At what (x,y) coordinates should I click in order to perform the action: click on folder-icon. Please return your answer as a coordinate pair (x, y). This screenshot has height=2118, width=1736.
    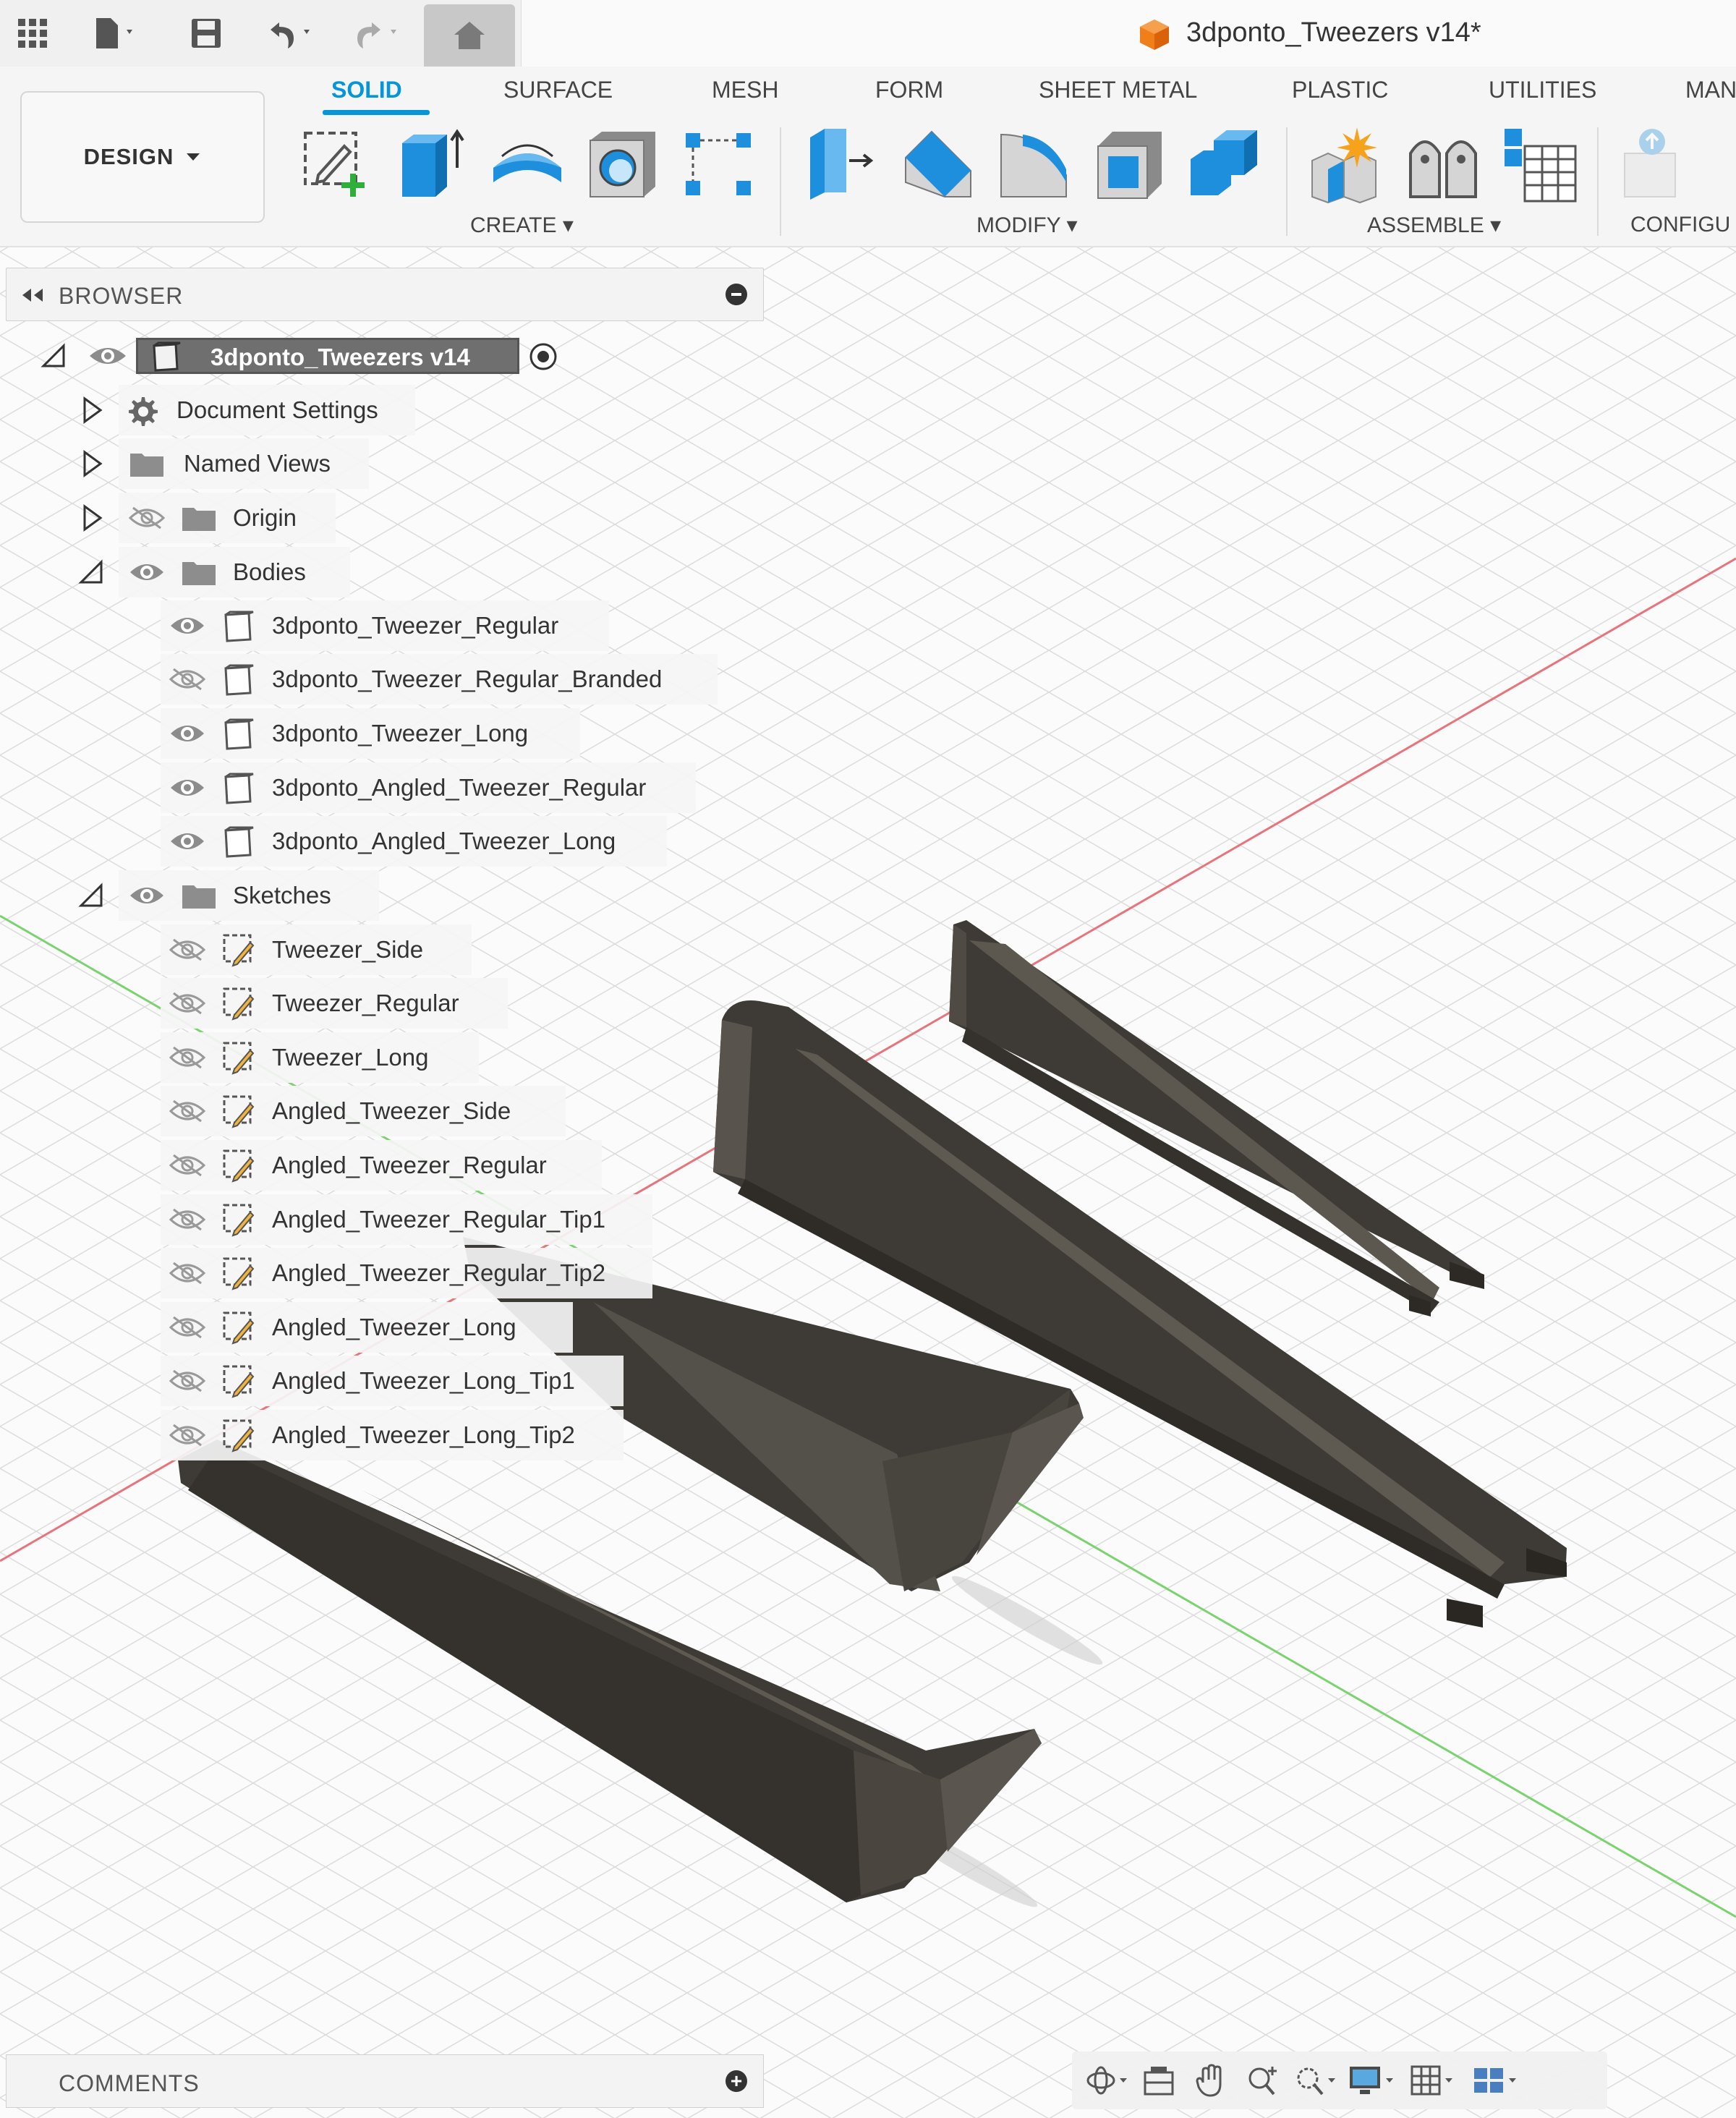
    Looking at the image, I should click on (199, 897).